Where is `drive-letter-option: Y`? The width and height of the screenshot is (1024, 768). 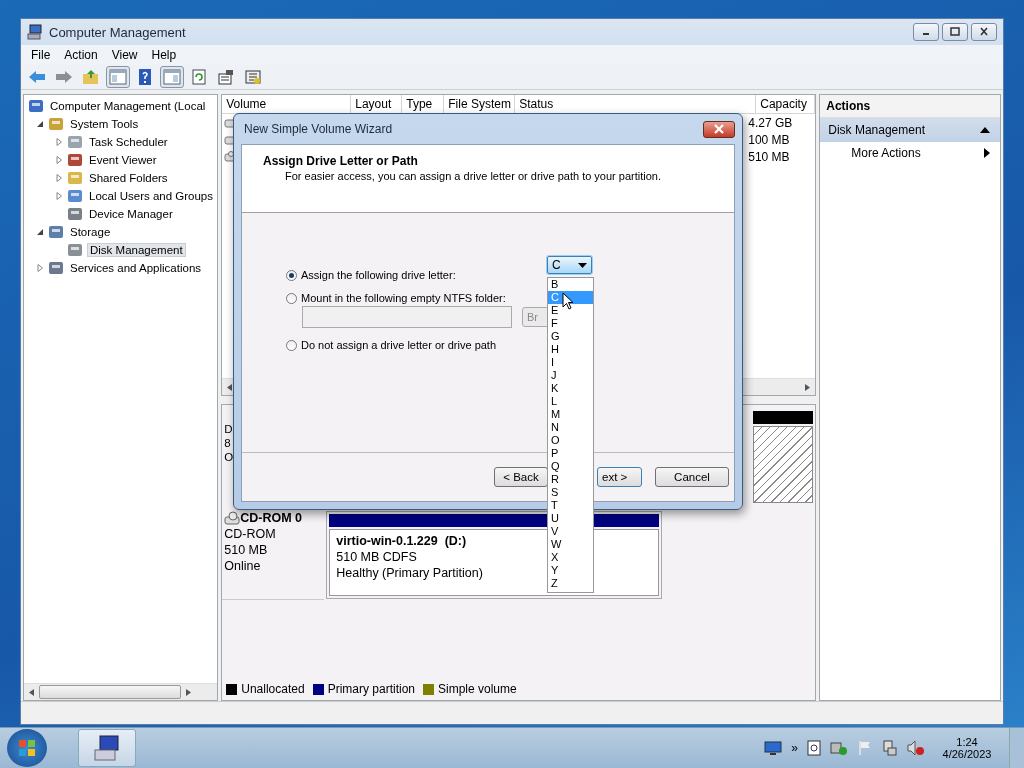 drive-letter-option: Y is located at coordinates (570, 570).